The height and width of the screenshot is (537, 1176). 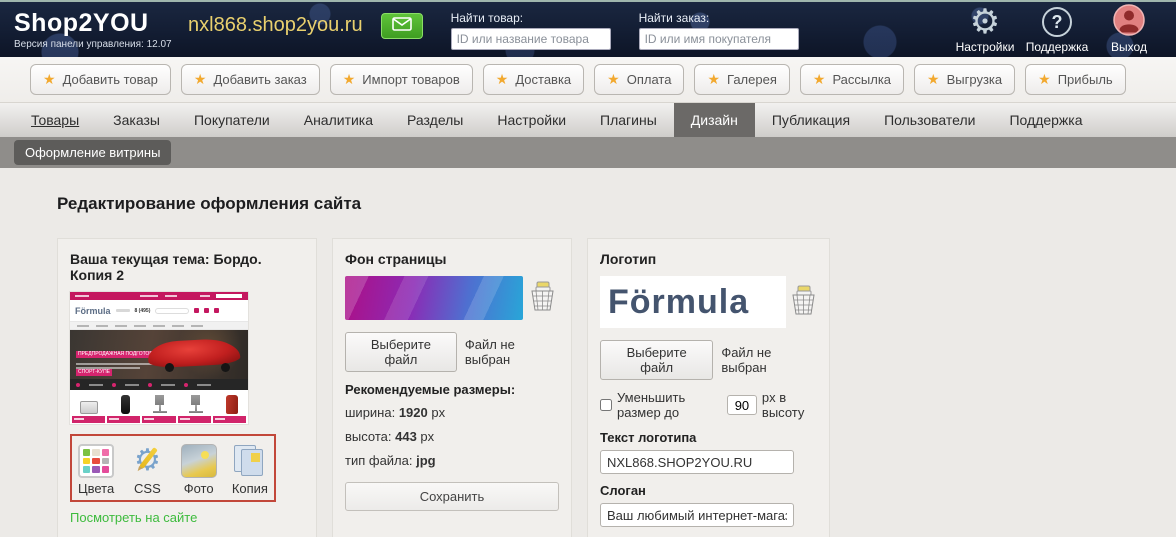 What do you see at coordinates (390, 460) in the screenshot?
I see `spec-filetype: тип файла: jpg` at bounding box center [390, 460].